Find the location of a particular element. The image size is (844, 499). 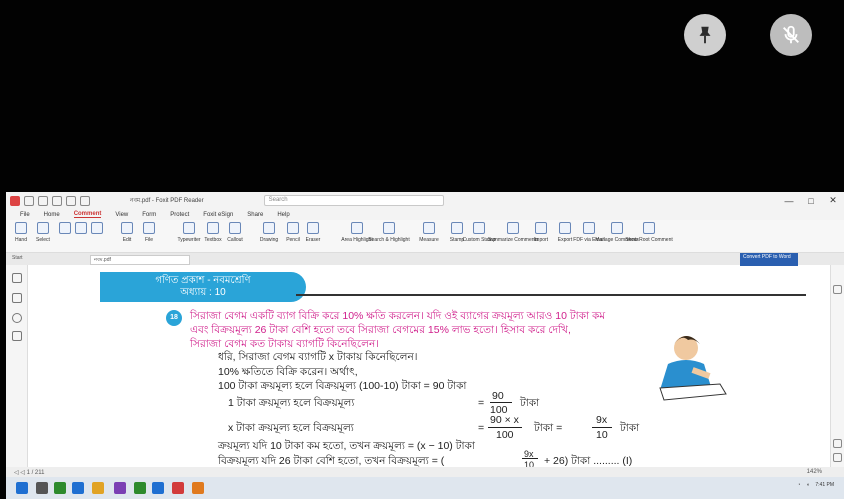

ribbon-button is located at coordinates (97, 229).